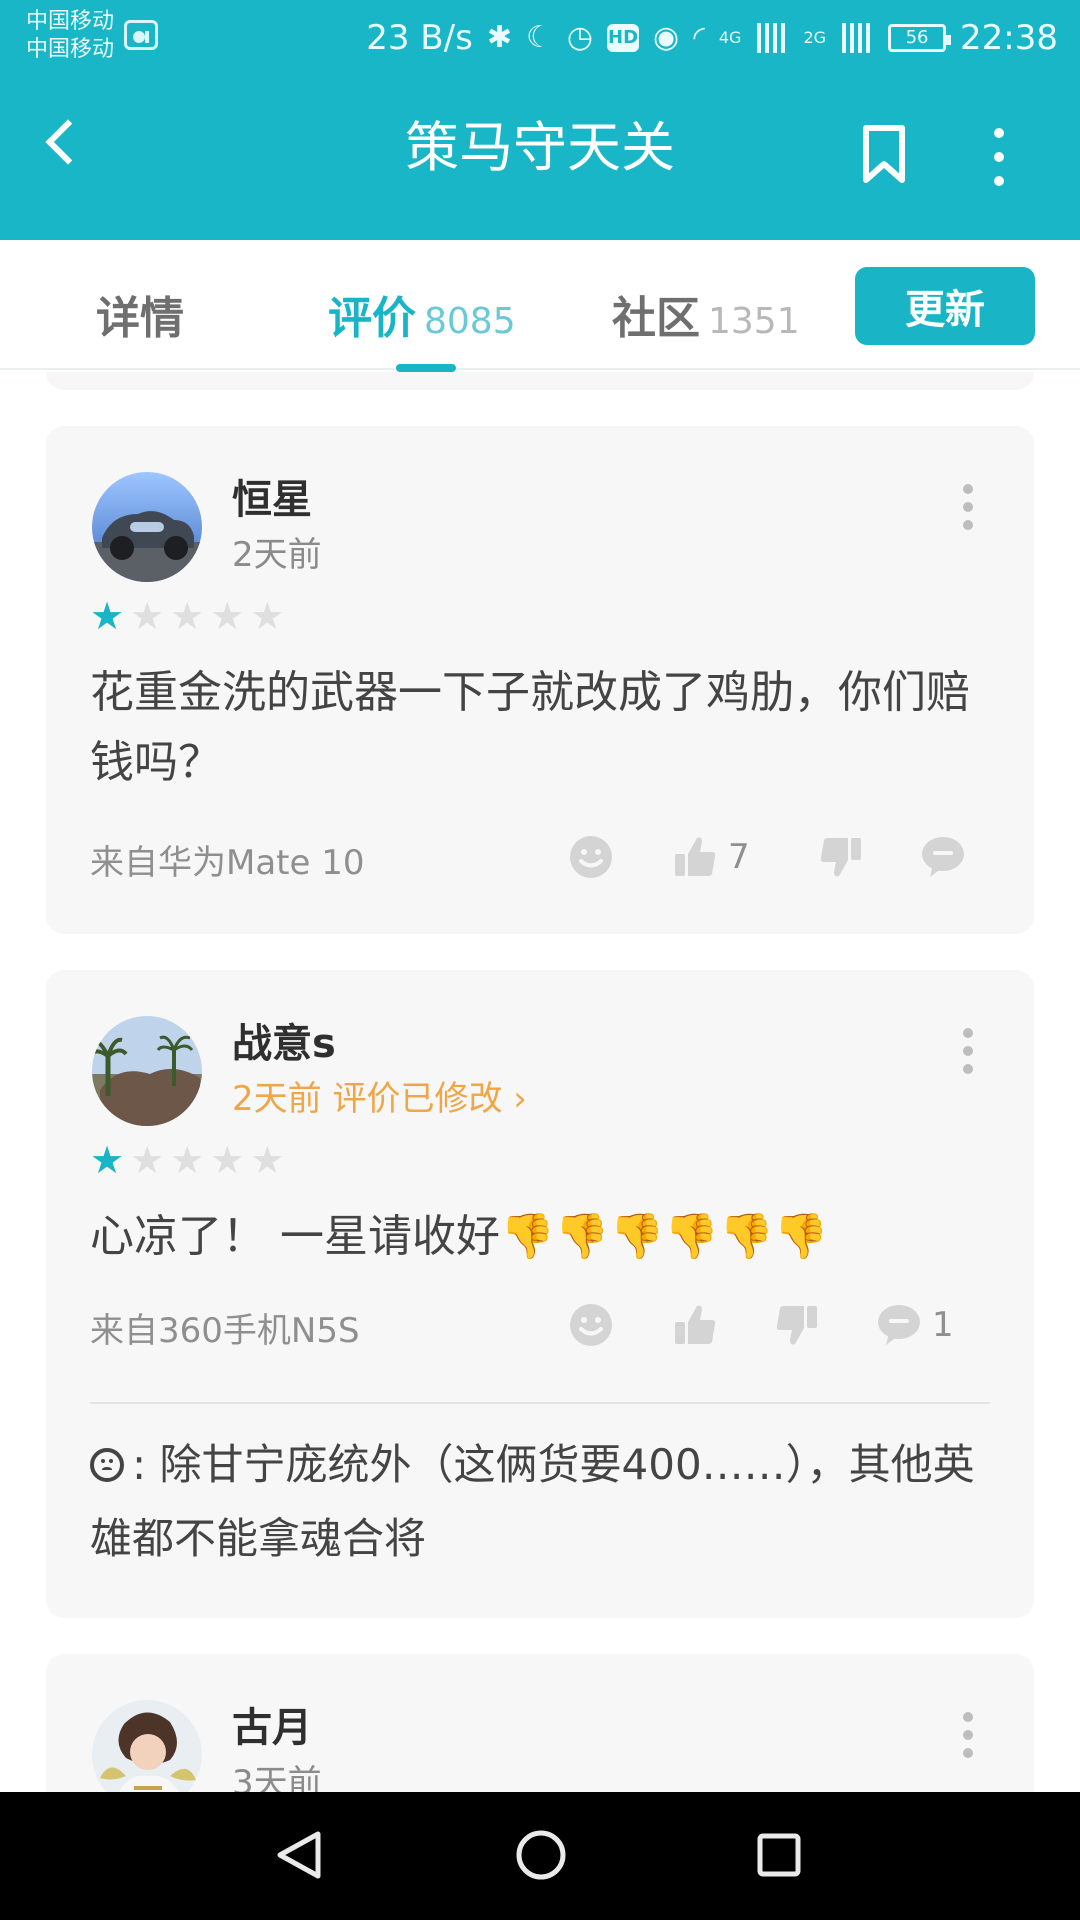  Describe the element at coordinates (277, 1777) in the screenshot. I see `review-time: 3天前` at that location.